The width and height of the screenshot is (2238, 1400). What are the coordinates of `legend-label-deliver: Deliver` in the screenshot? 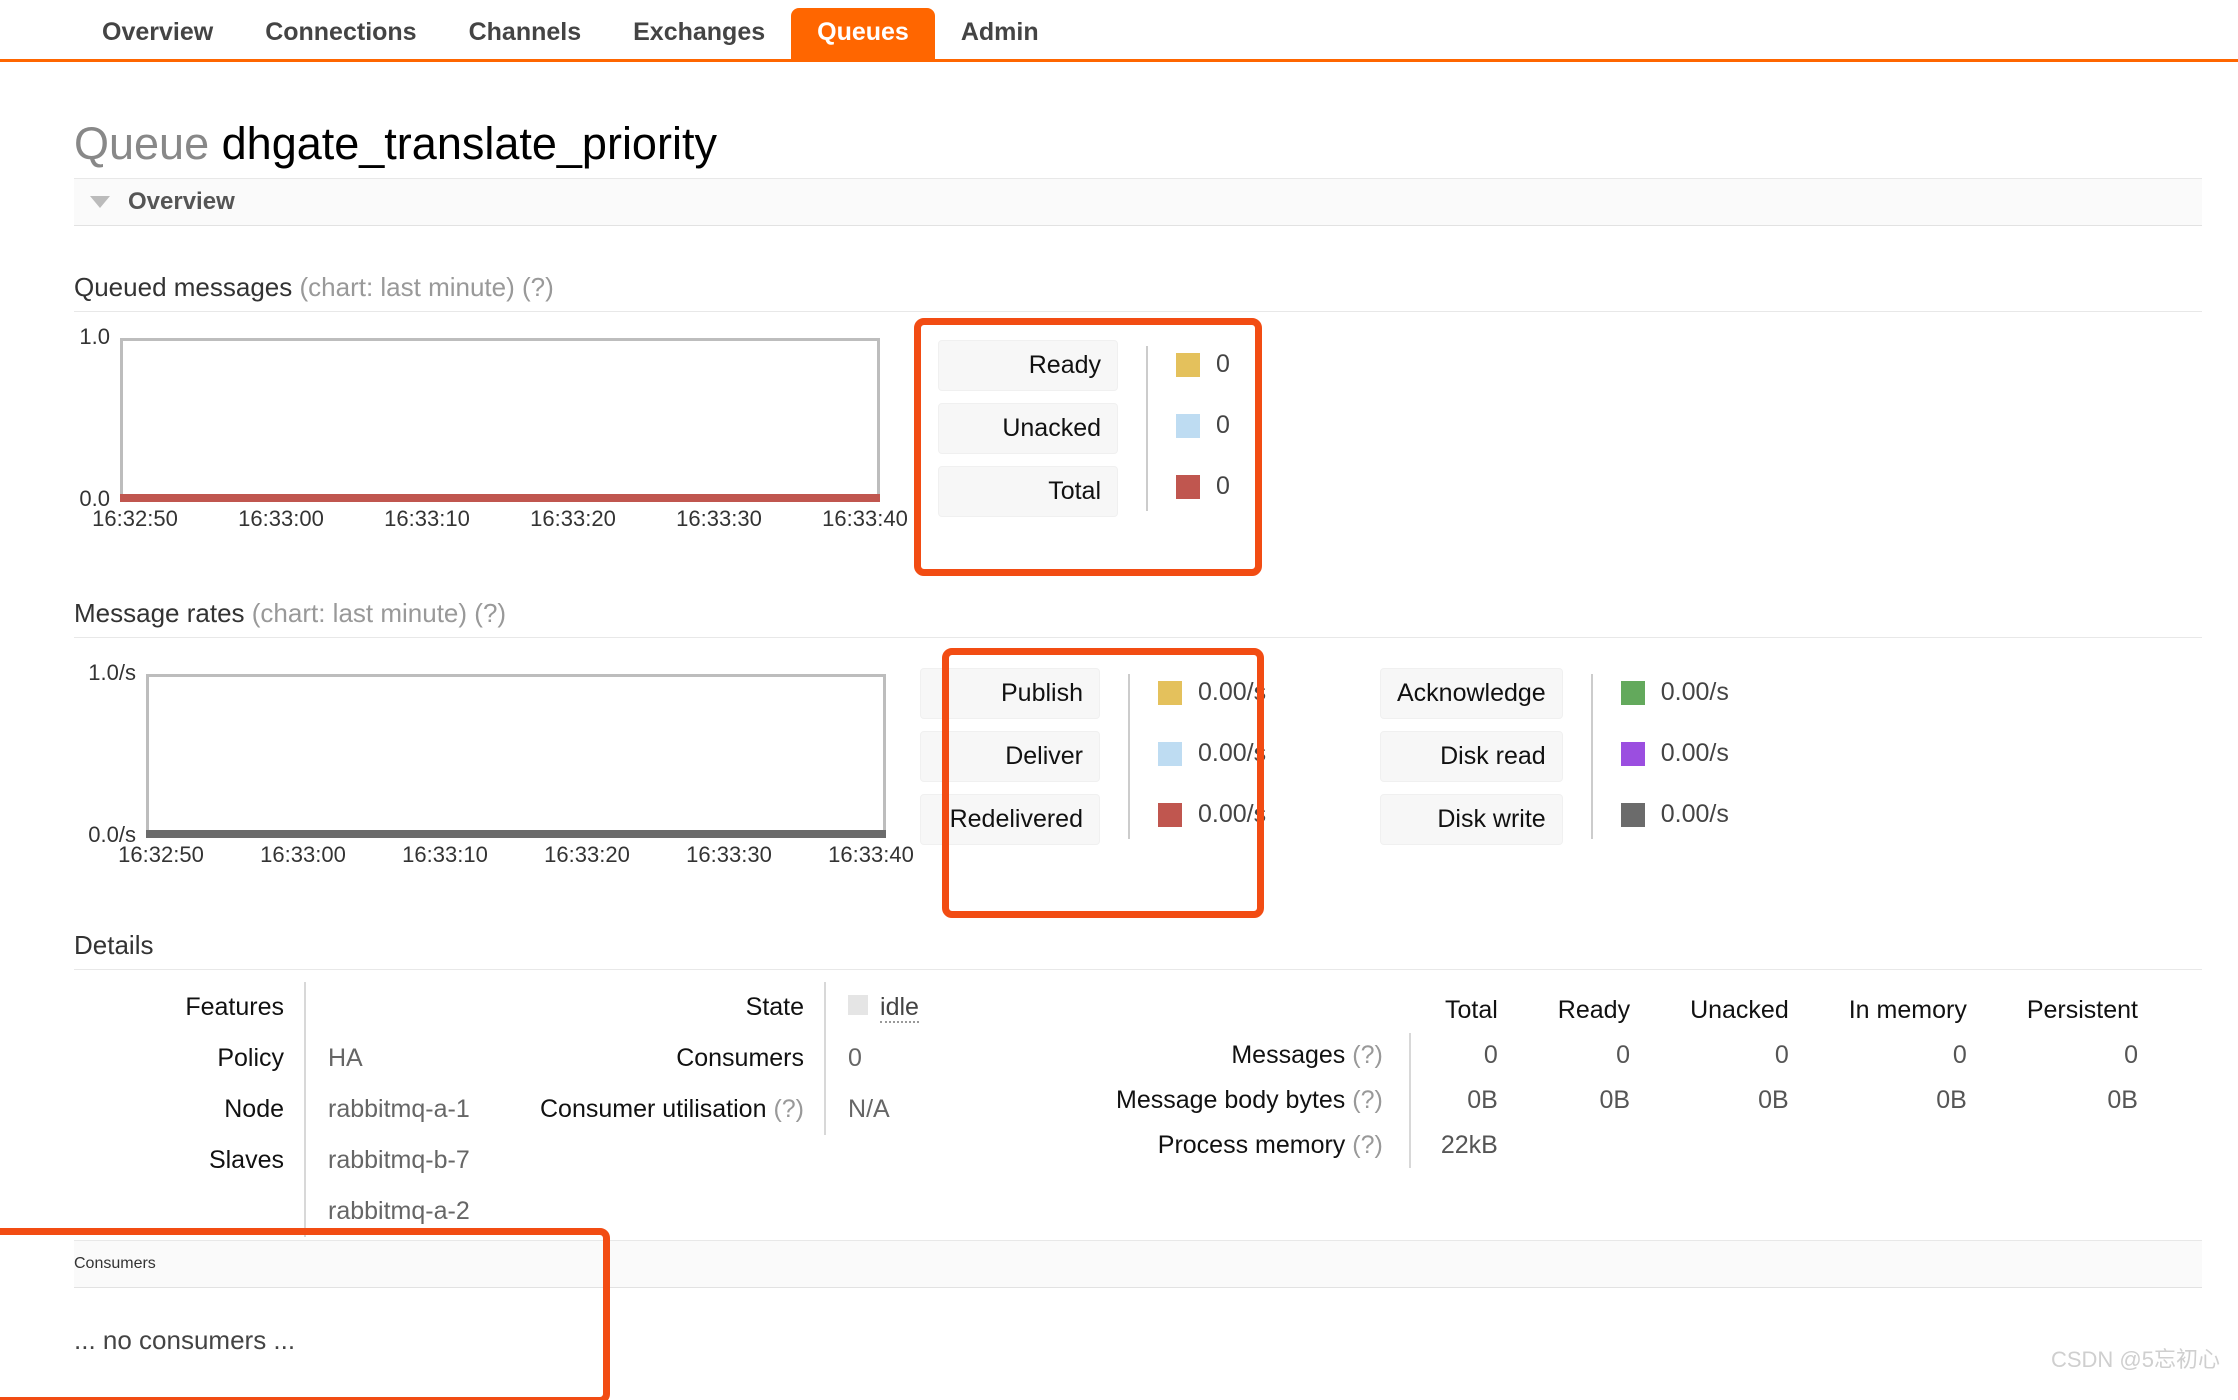 It's located at (1010, 756).